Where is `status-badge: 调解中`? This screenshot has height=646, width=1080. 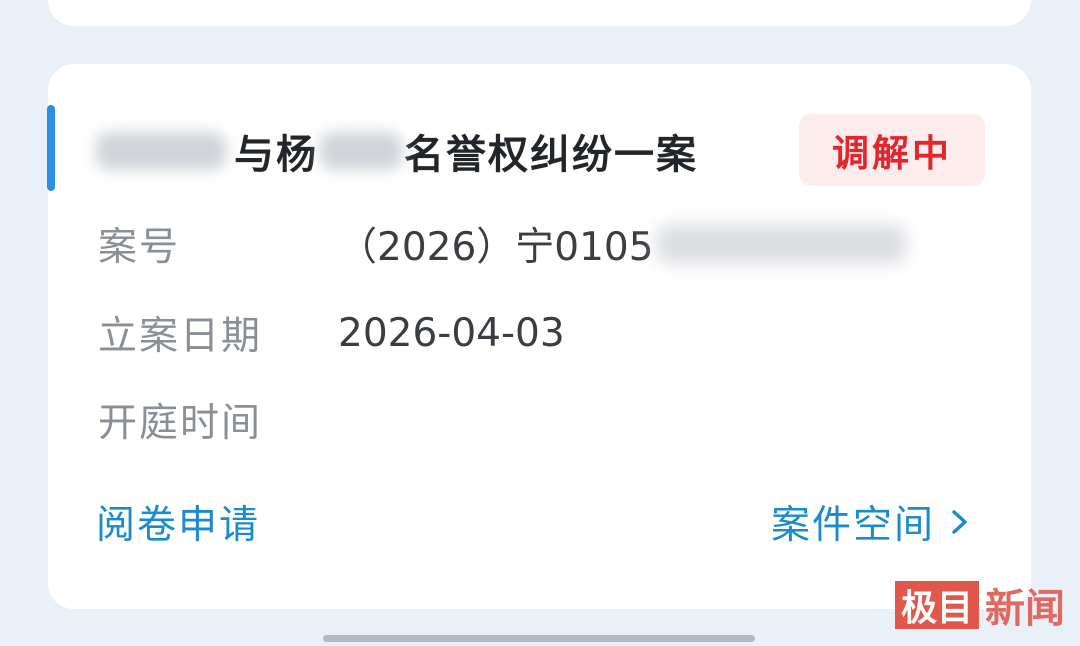
status-badge: 调解中 is located at coordinates (892, 150).